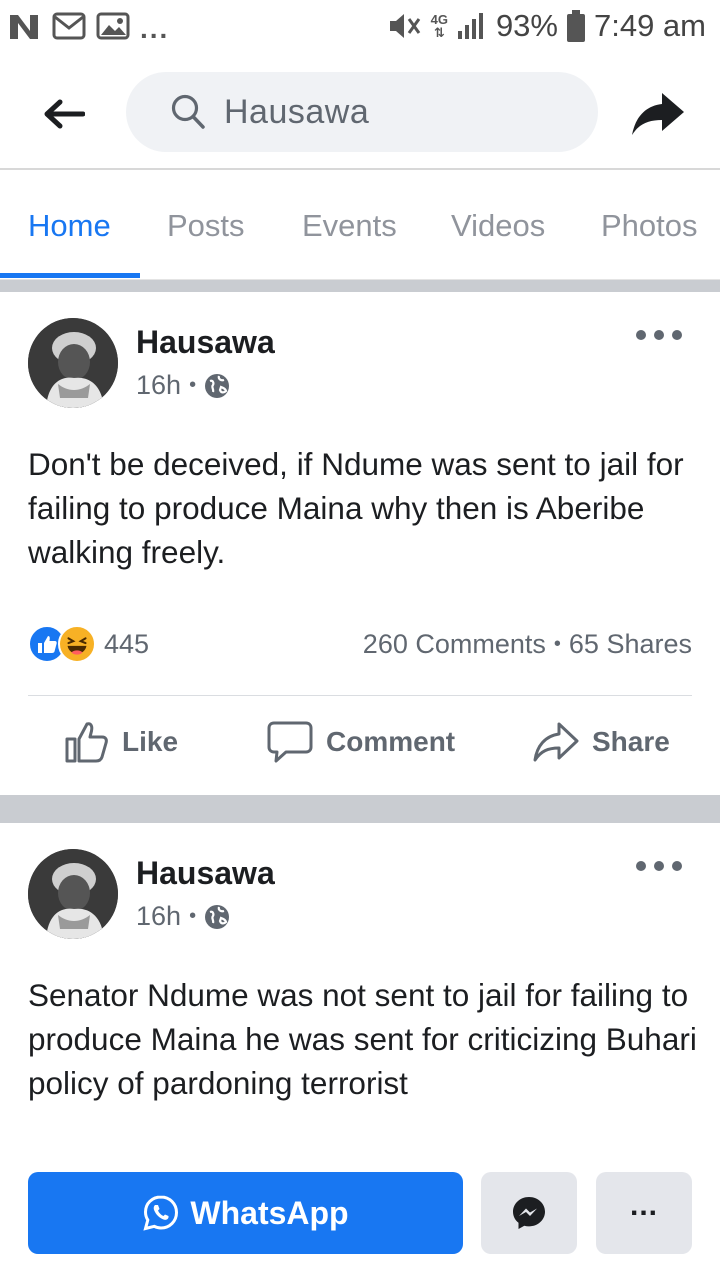 The width and height of the screenshot is (720, 1280). I want to click on back-button, so click(64, 114).